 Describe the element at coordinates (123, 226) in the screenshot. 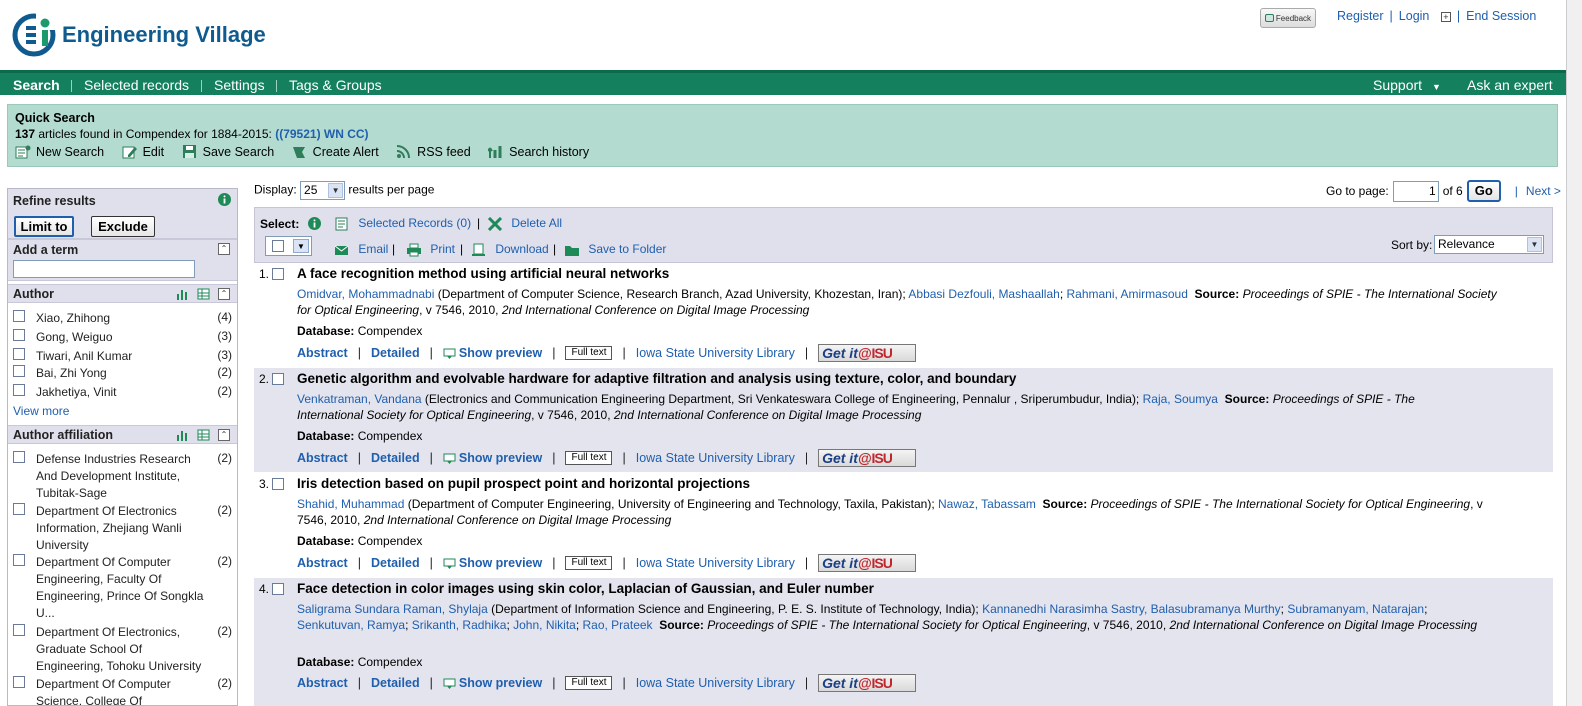

I see `exclude-button: Exclude` at that location.